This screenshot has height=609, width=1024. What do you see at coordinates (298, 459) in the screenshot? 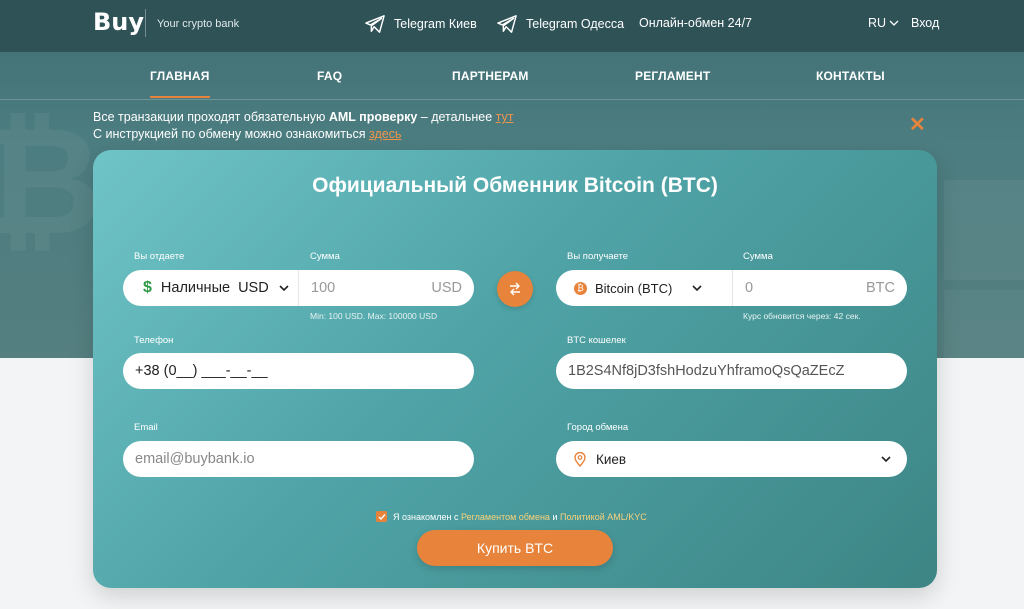
I see `email-input: email@buybank.io` at bounding box center [298, 459].